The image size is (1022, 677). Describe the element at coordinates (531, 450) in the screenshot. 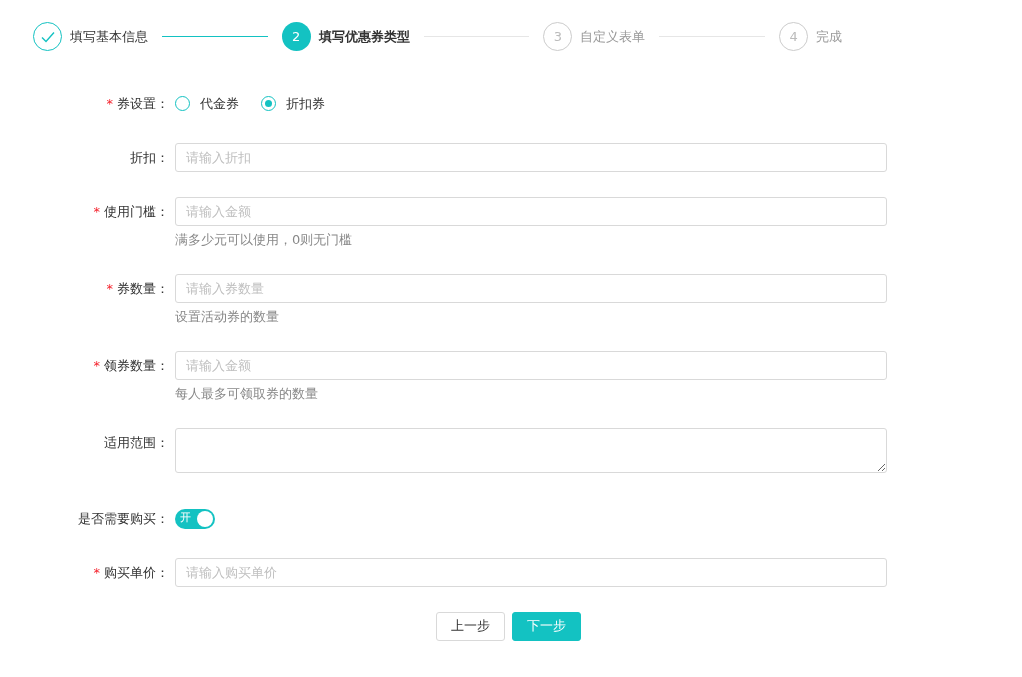

I see `textarea-field` at that location.